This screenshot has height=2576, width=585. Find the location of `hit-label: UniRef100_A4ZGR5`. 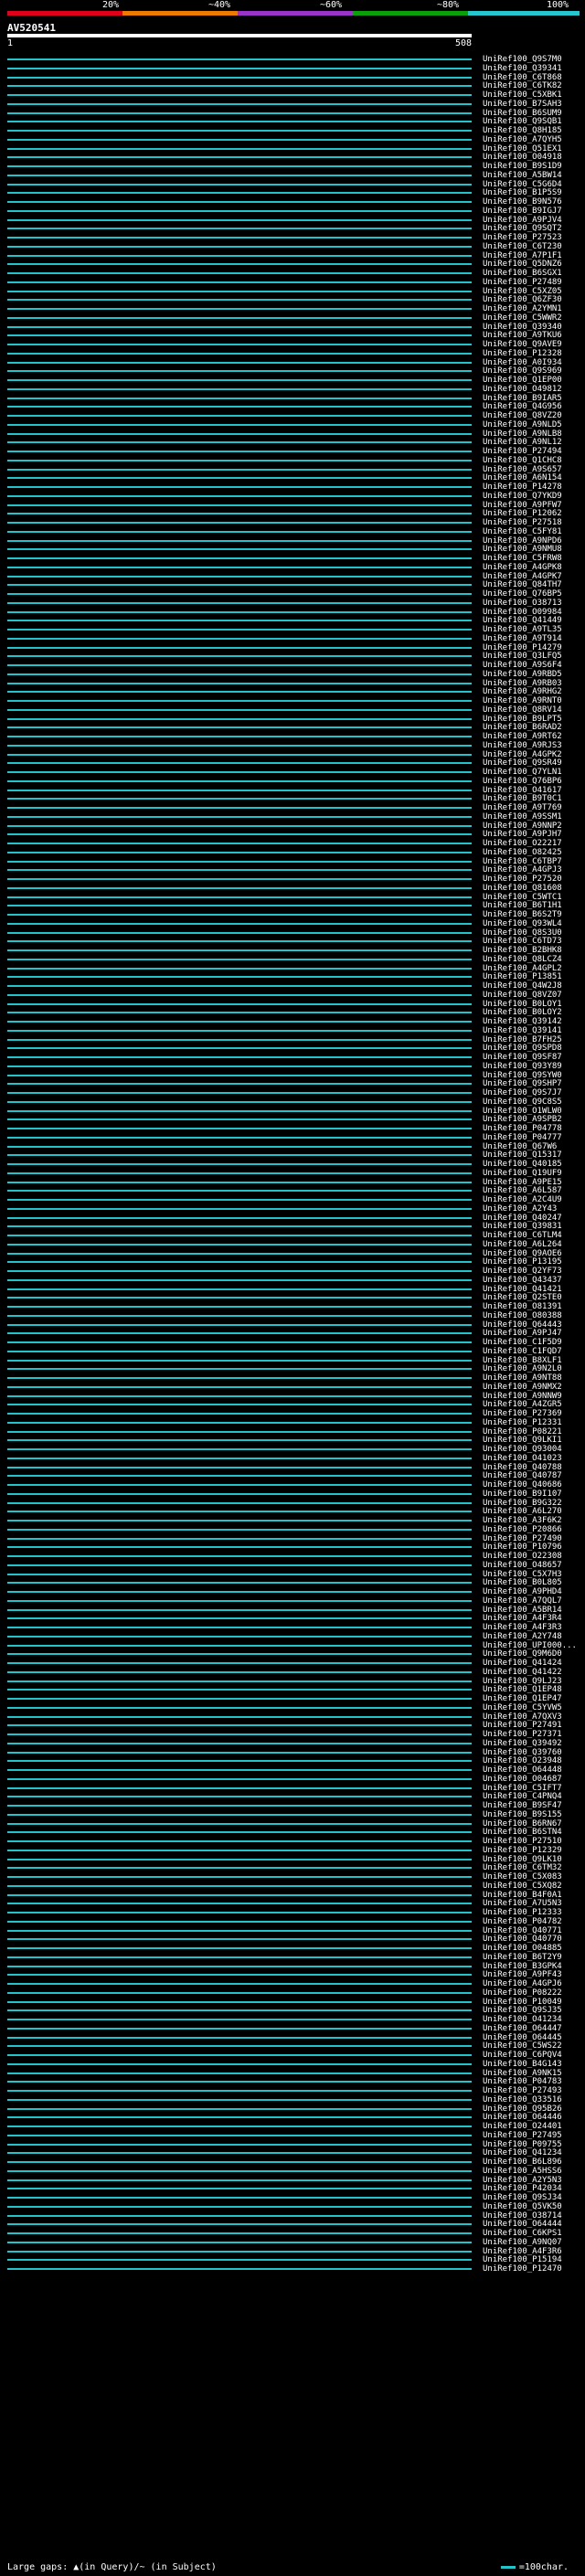

hit-label: UniRef100_A4ZGR5 is located at coordinates (522, 1404).